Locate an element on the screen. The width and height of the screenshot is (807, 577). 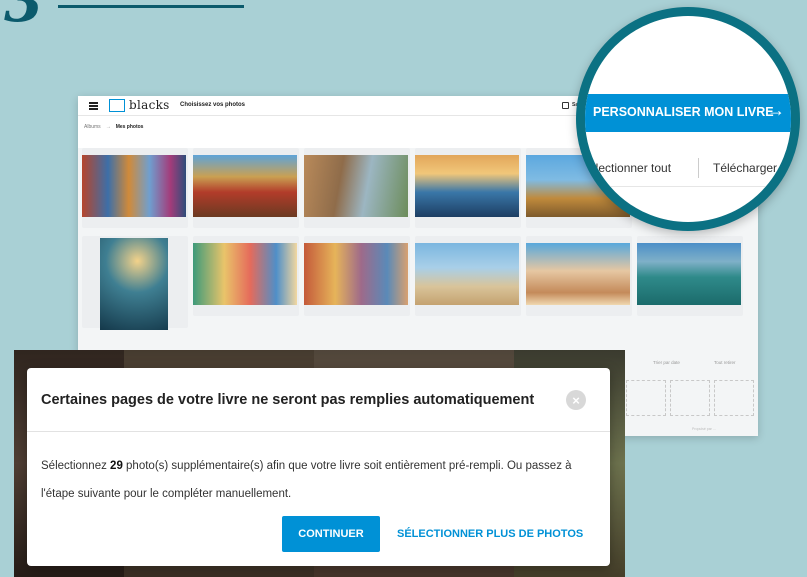
menu-icon is located at coordinates (93, 106).